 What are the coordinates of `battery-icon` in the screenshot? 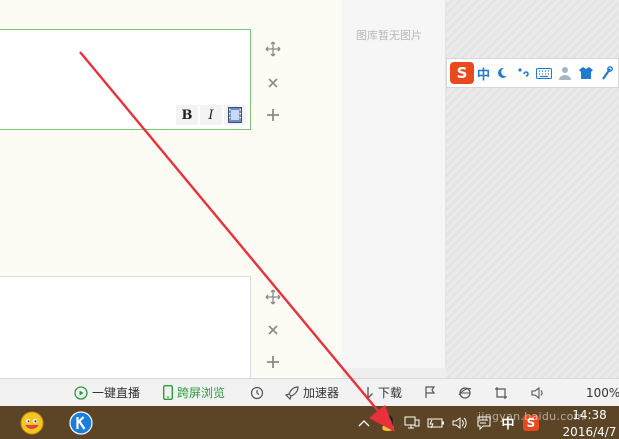 It's located at (436, 423).